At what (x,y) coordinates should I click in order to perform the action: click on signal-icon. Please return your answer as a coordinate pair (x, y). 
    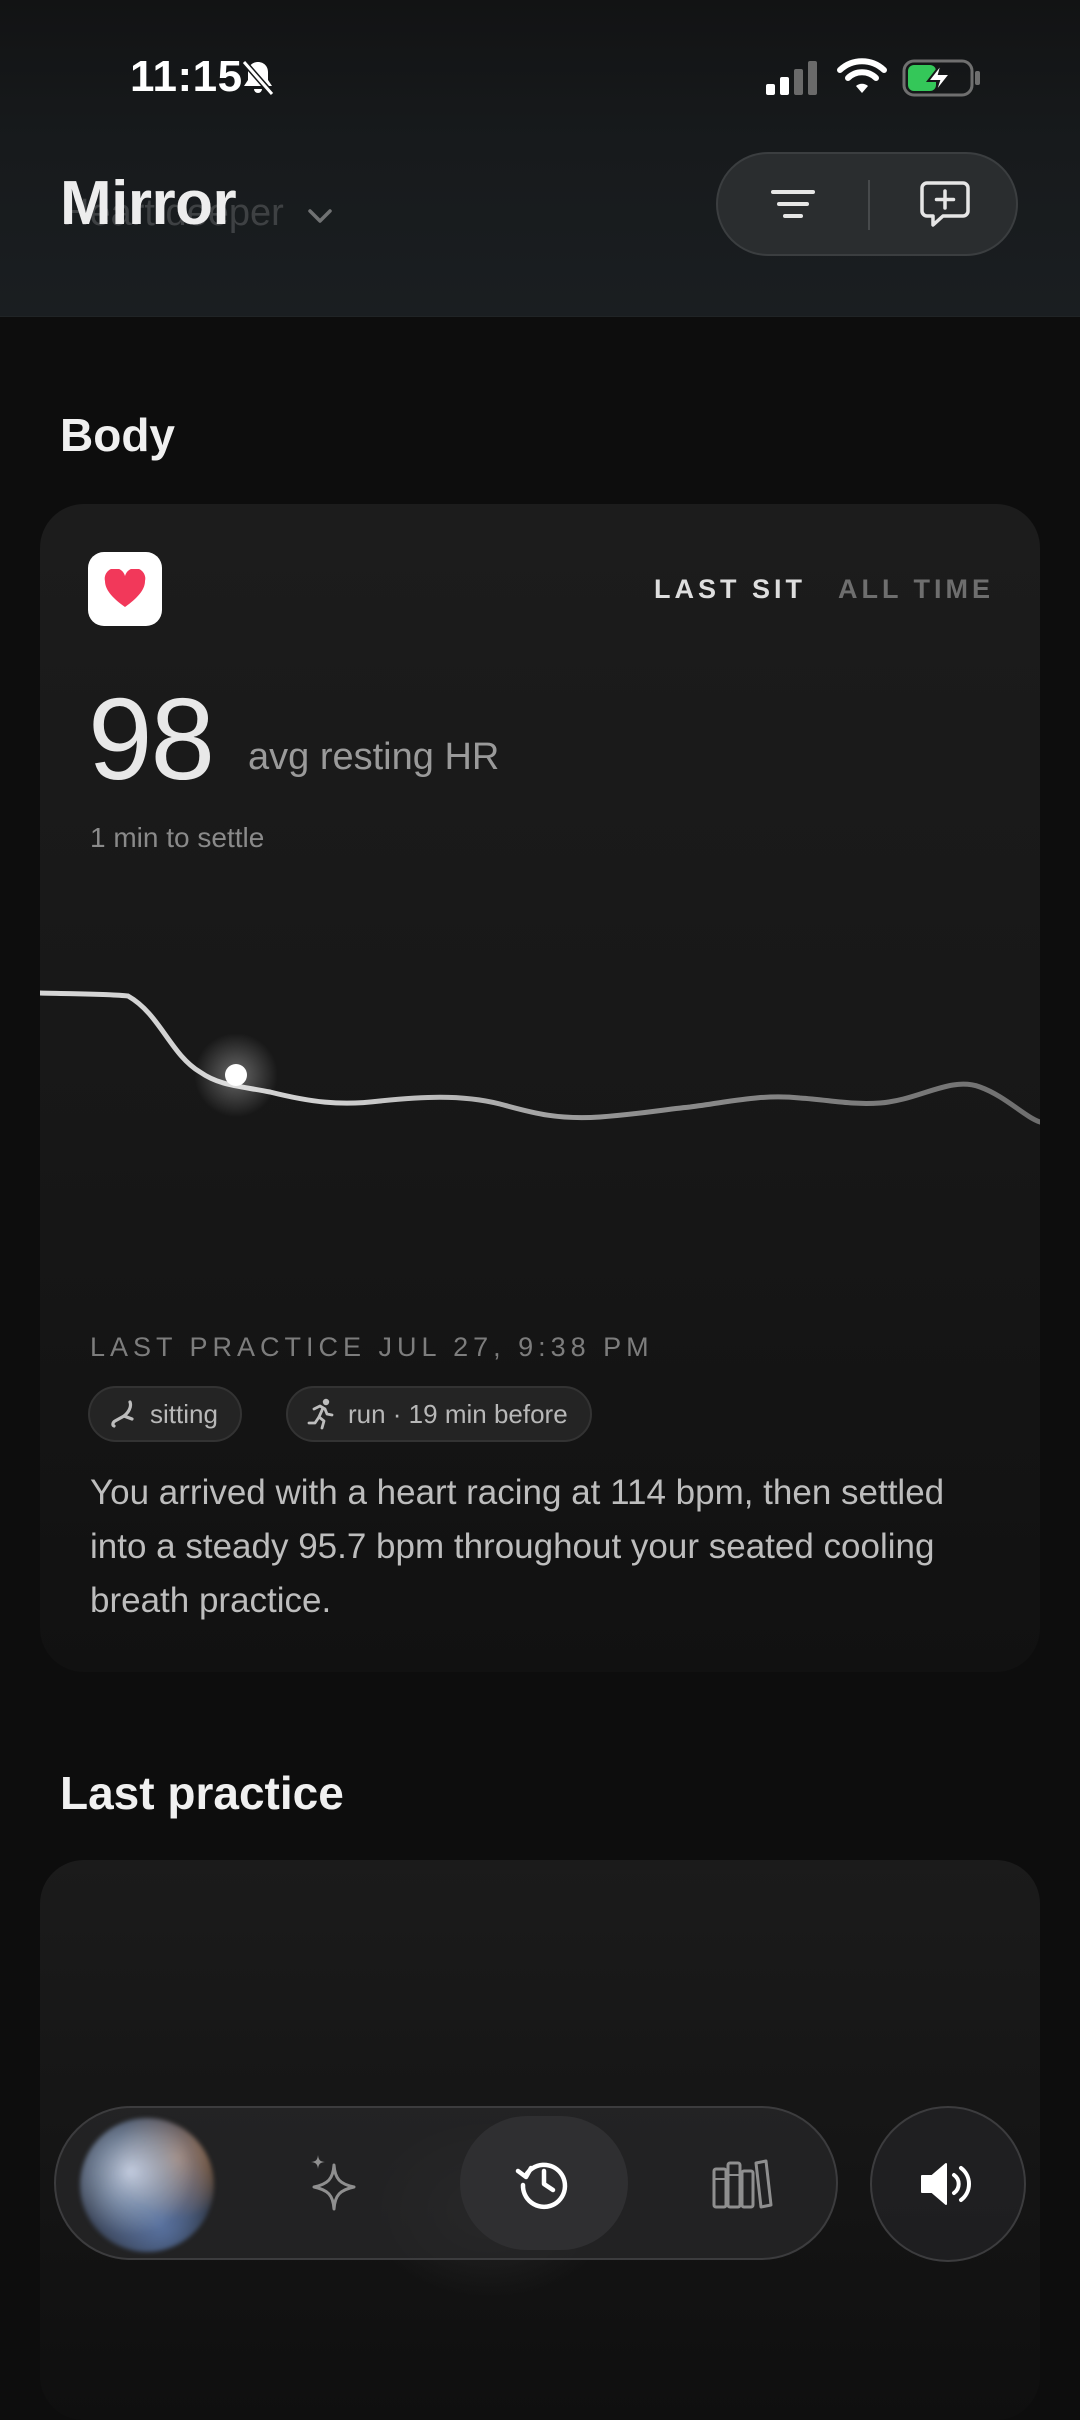
    Looking at the image, I should click on (791, 78).